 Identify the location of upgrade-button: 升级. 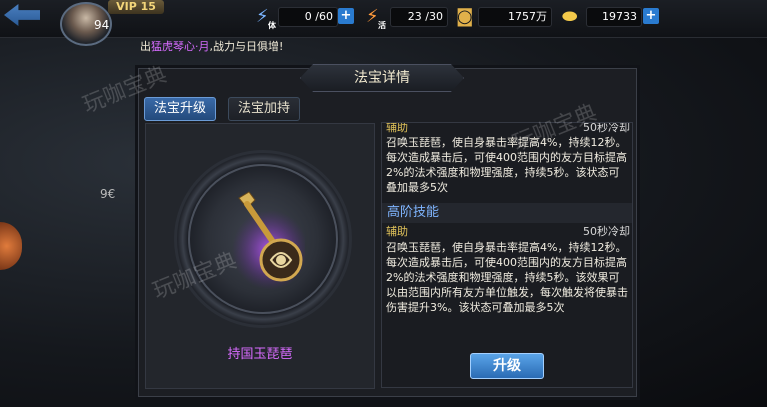
(507, 366).